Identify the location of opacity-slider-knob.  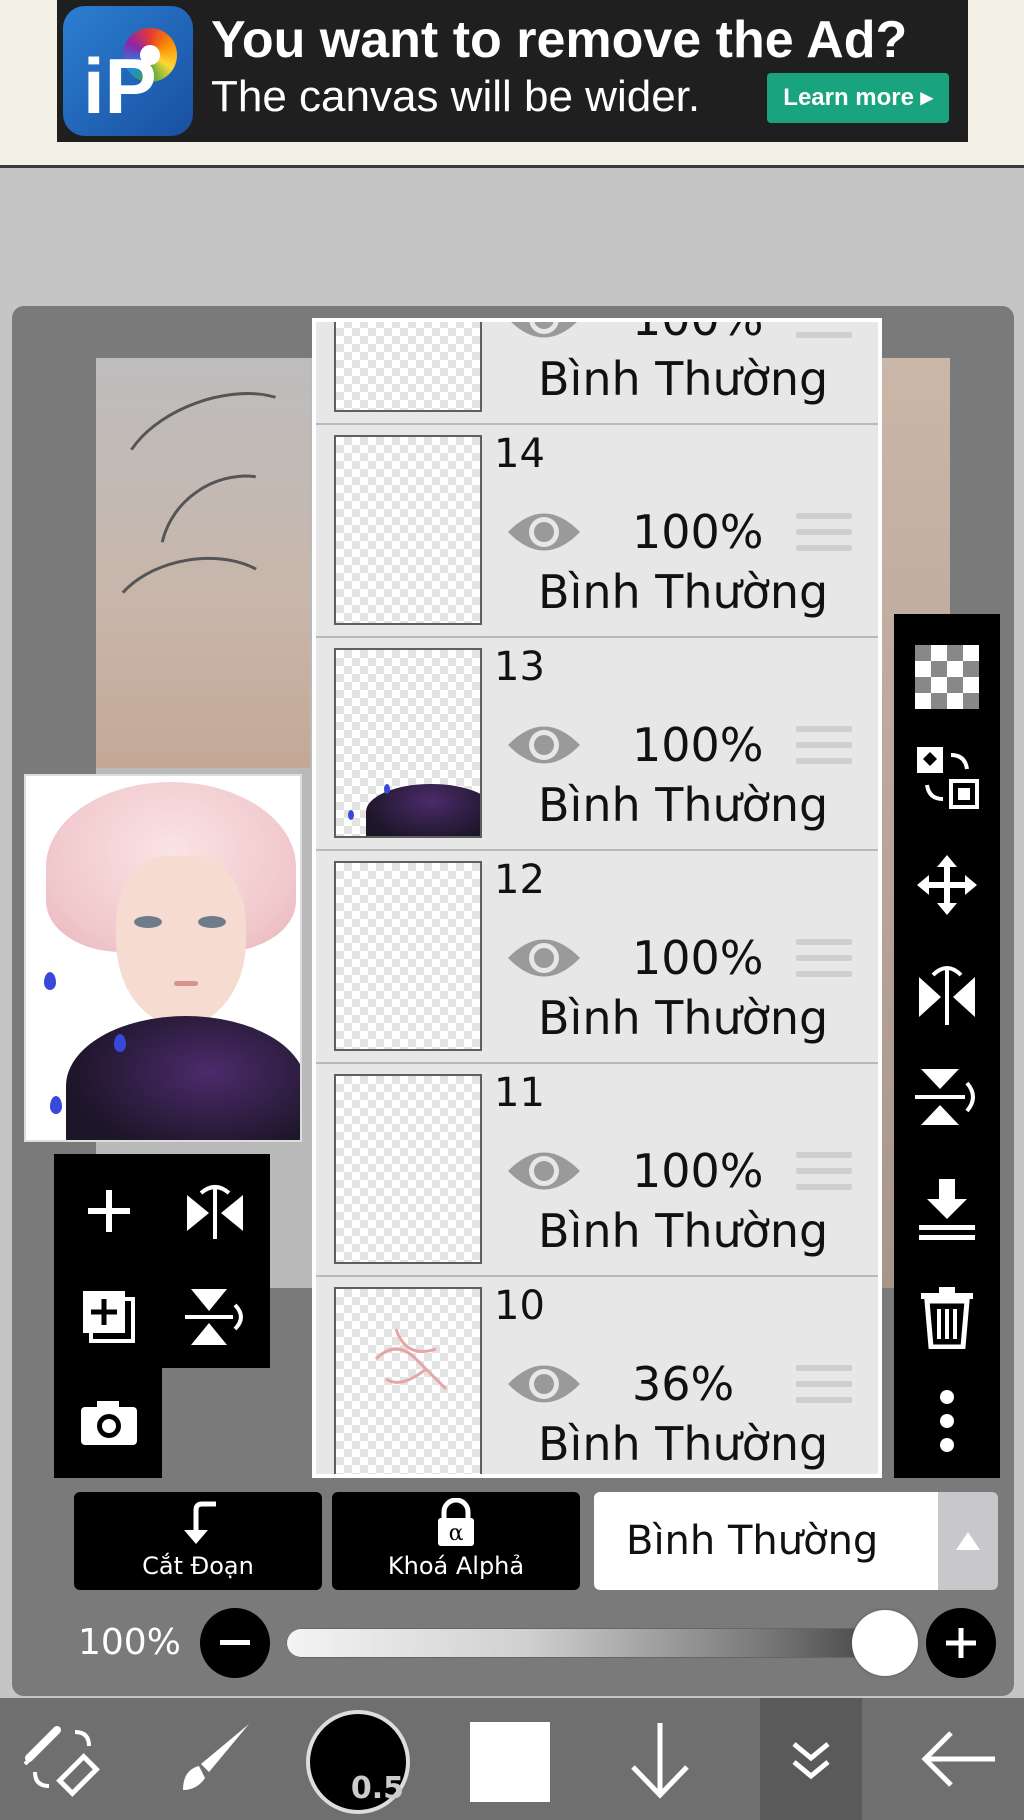
(885, 1643).